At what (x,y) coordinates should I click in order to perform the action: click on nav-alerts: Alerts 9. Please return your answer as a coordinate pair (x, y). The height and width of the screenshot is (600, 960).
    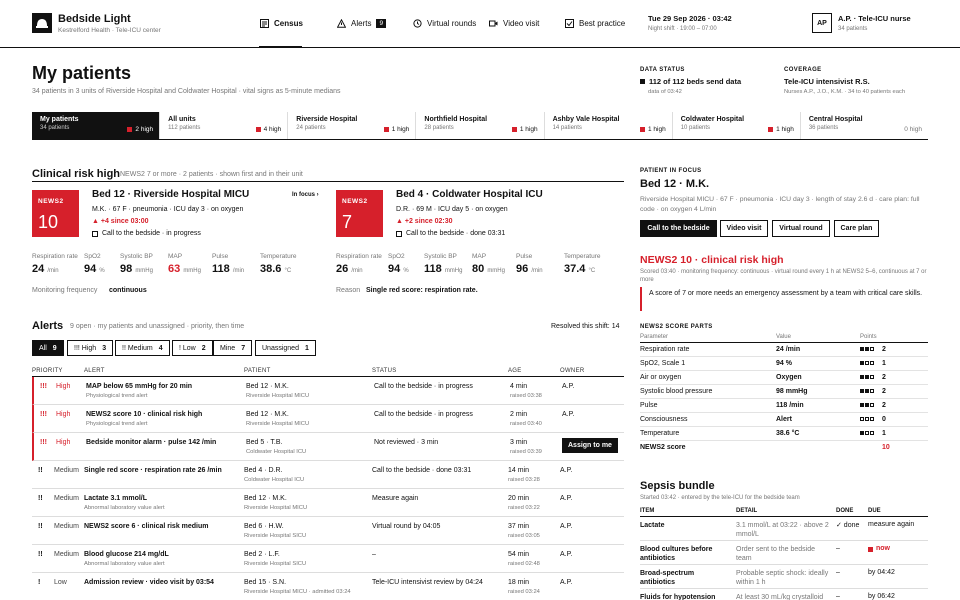
    Looking at the image, I should click on (362, 23).